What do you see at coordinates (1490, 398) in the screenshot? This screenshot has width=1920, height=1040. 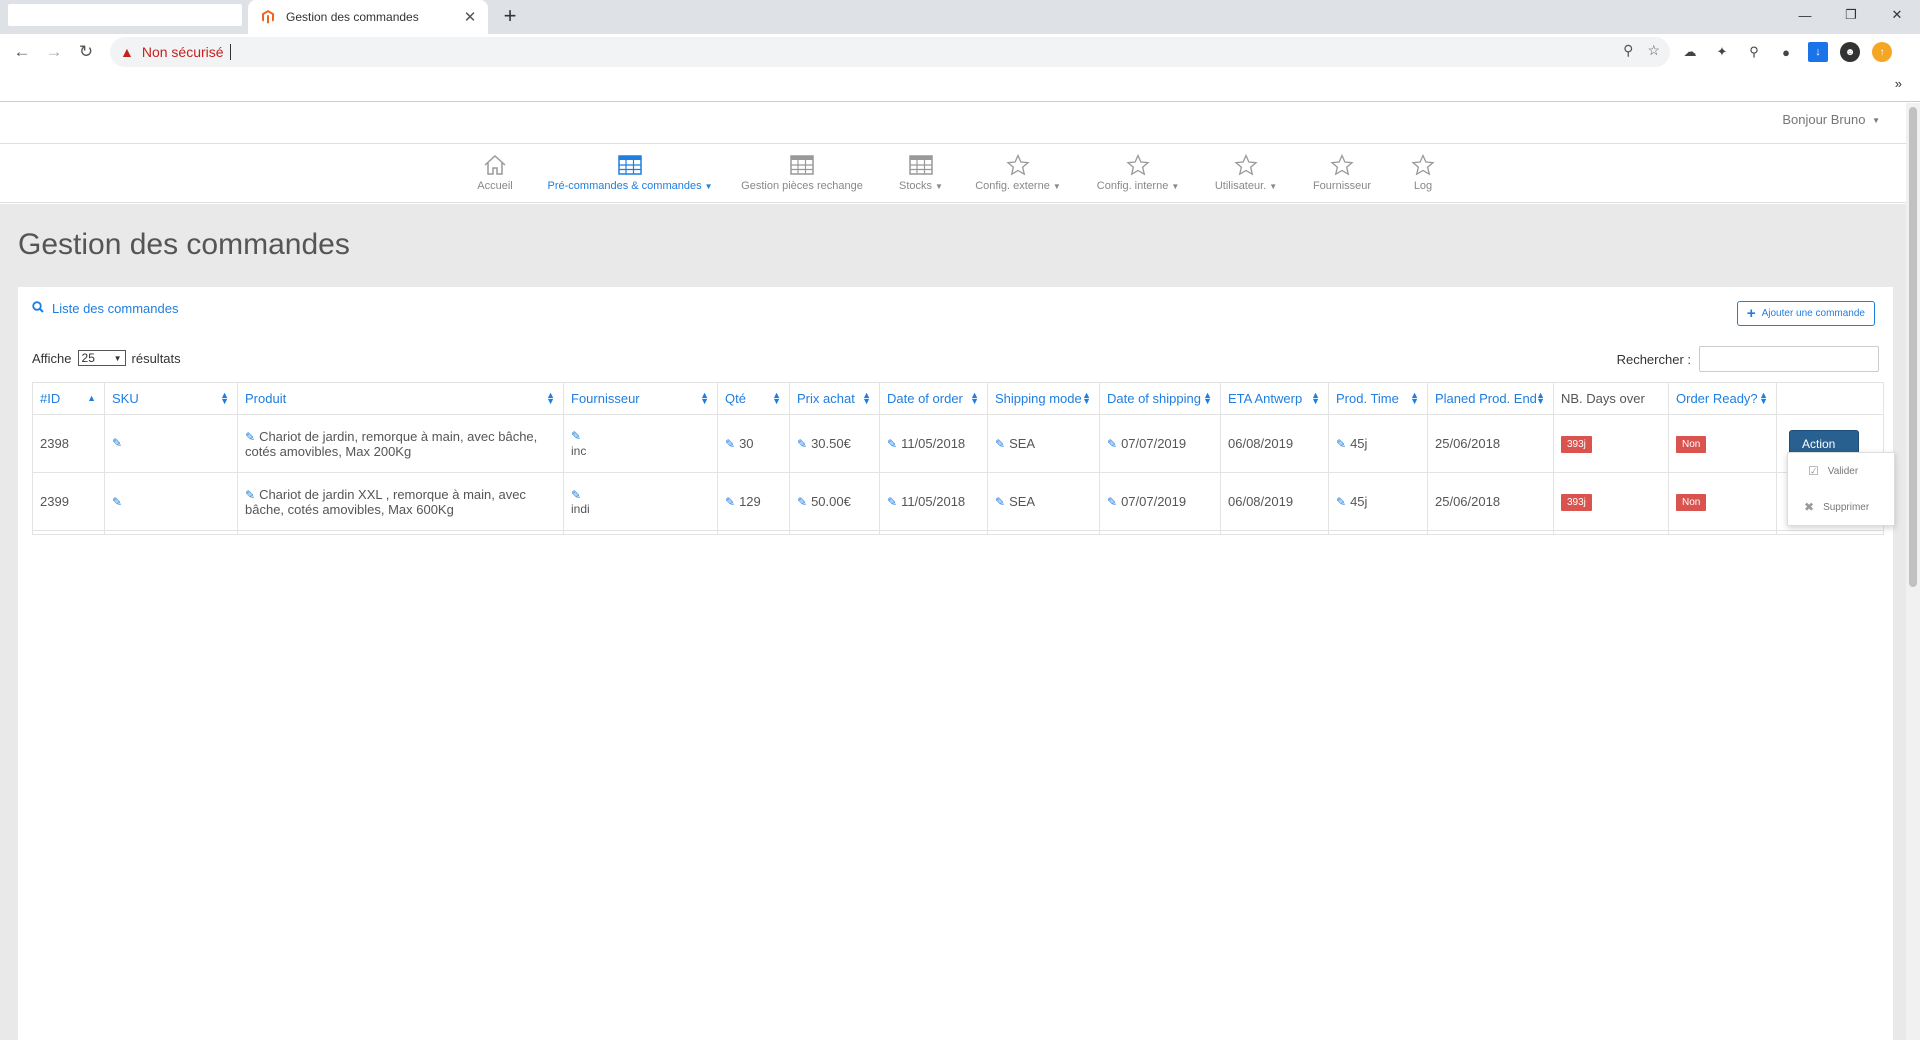 I see `col-header-prod-end: Planed Prod. End ▲ ▼` at bounding box center [1490, 398].